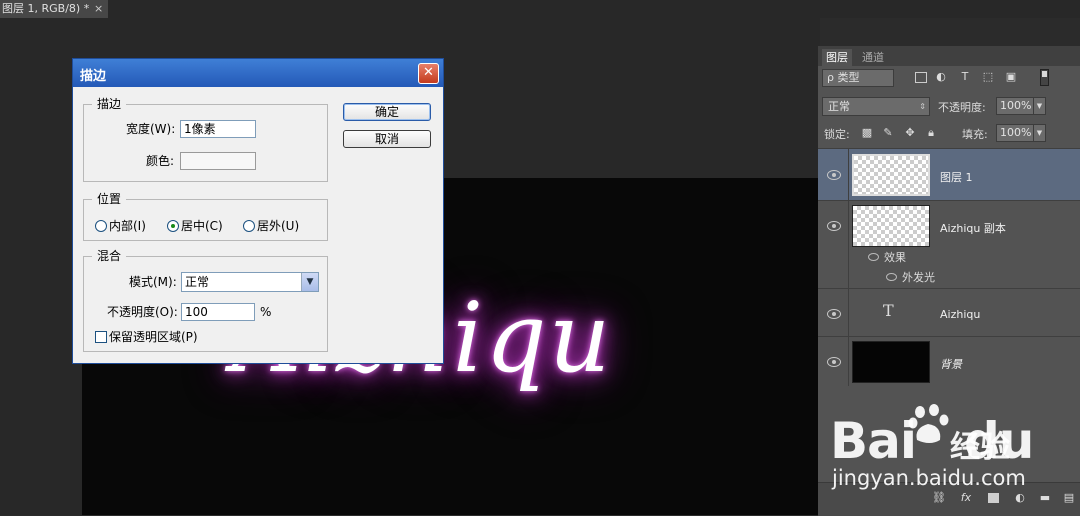 Image resolution: width=1080 pixels, height=516 pixels. Describe the element at coordinates (249, 226) in the screenshot. I see `radio-outside` at that location.